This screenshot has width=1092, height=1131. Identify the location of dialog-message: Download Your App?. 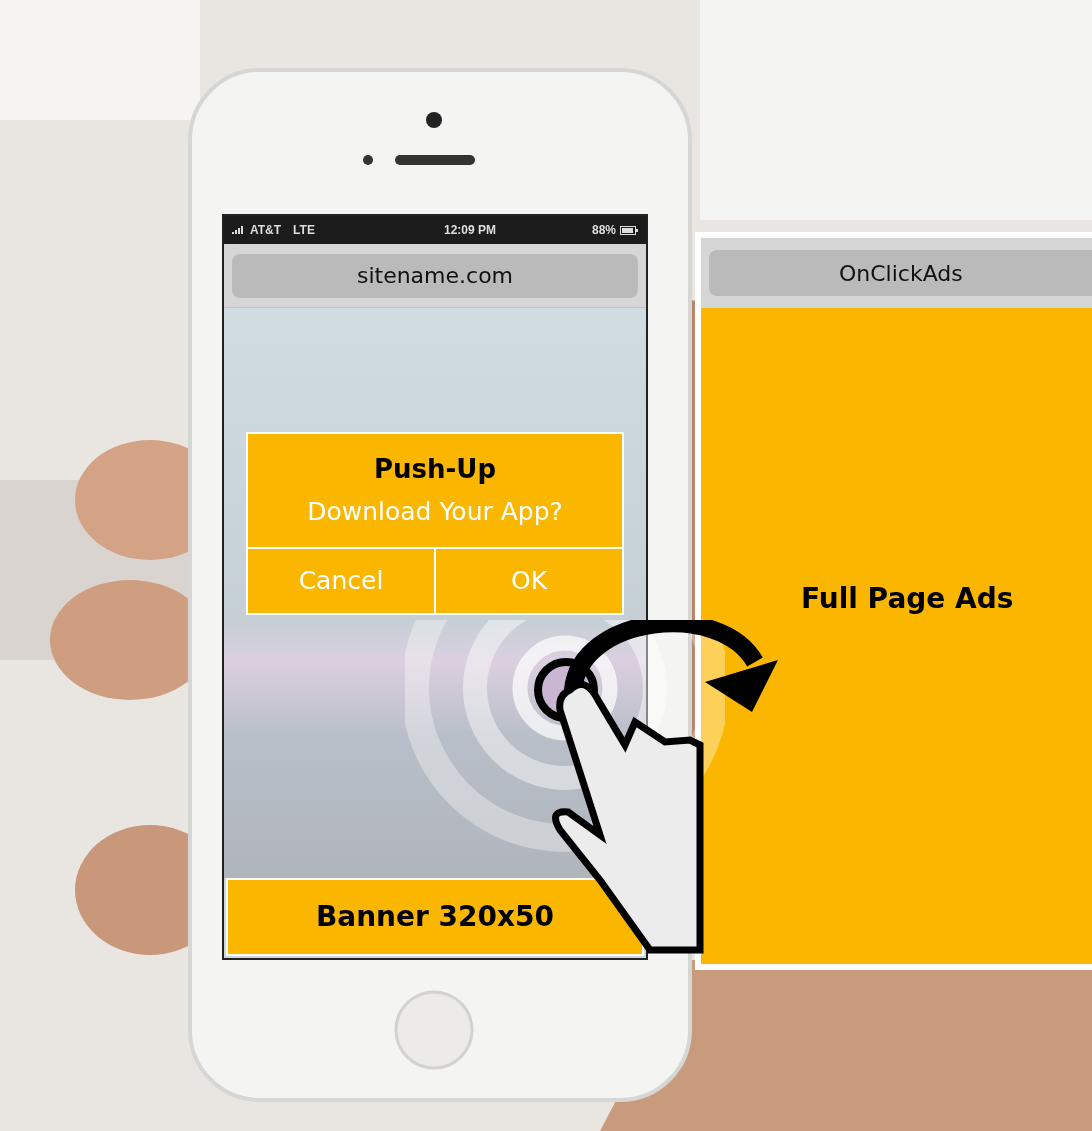
(435, 512).